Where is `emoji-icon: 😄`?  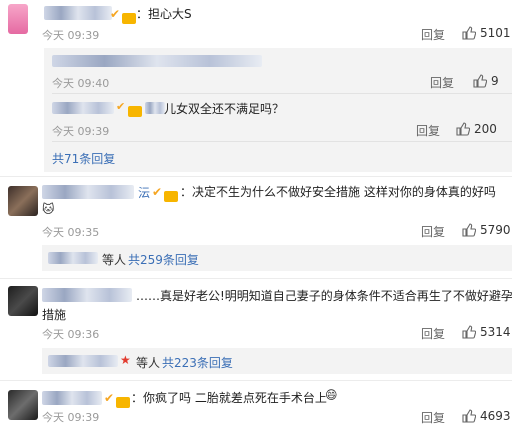
emoji-icon: 😄 is located at coordinates (331, 395).